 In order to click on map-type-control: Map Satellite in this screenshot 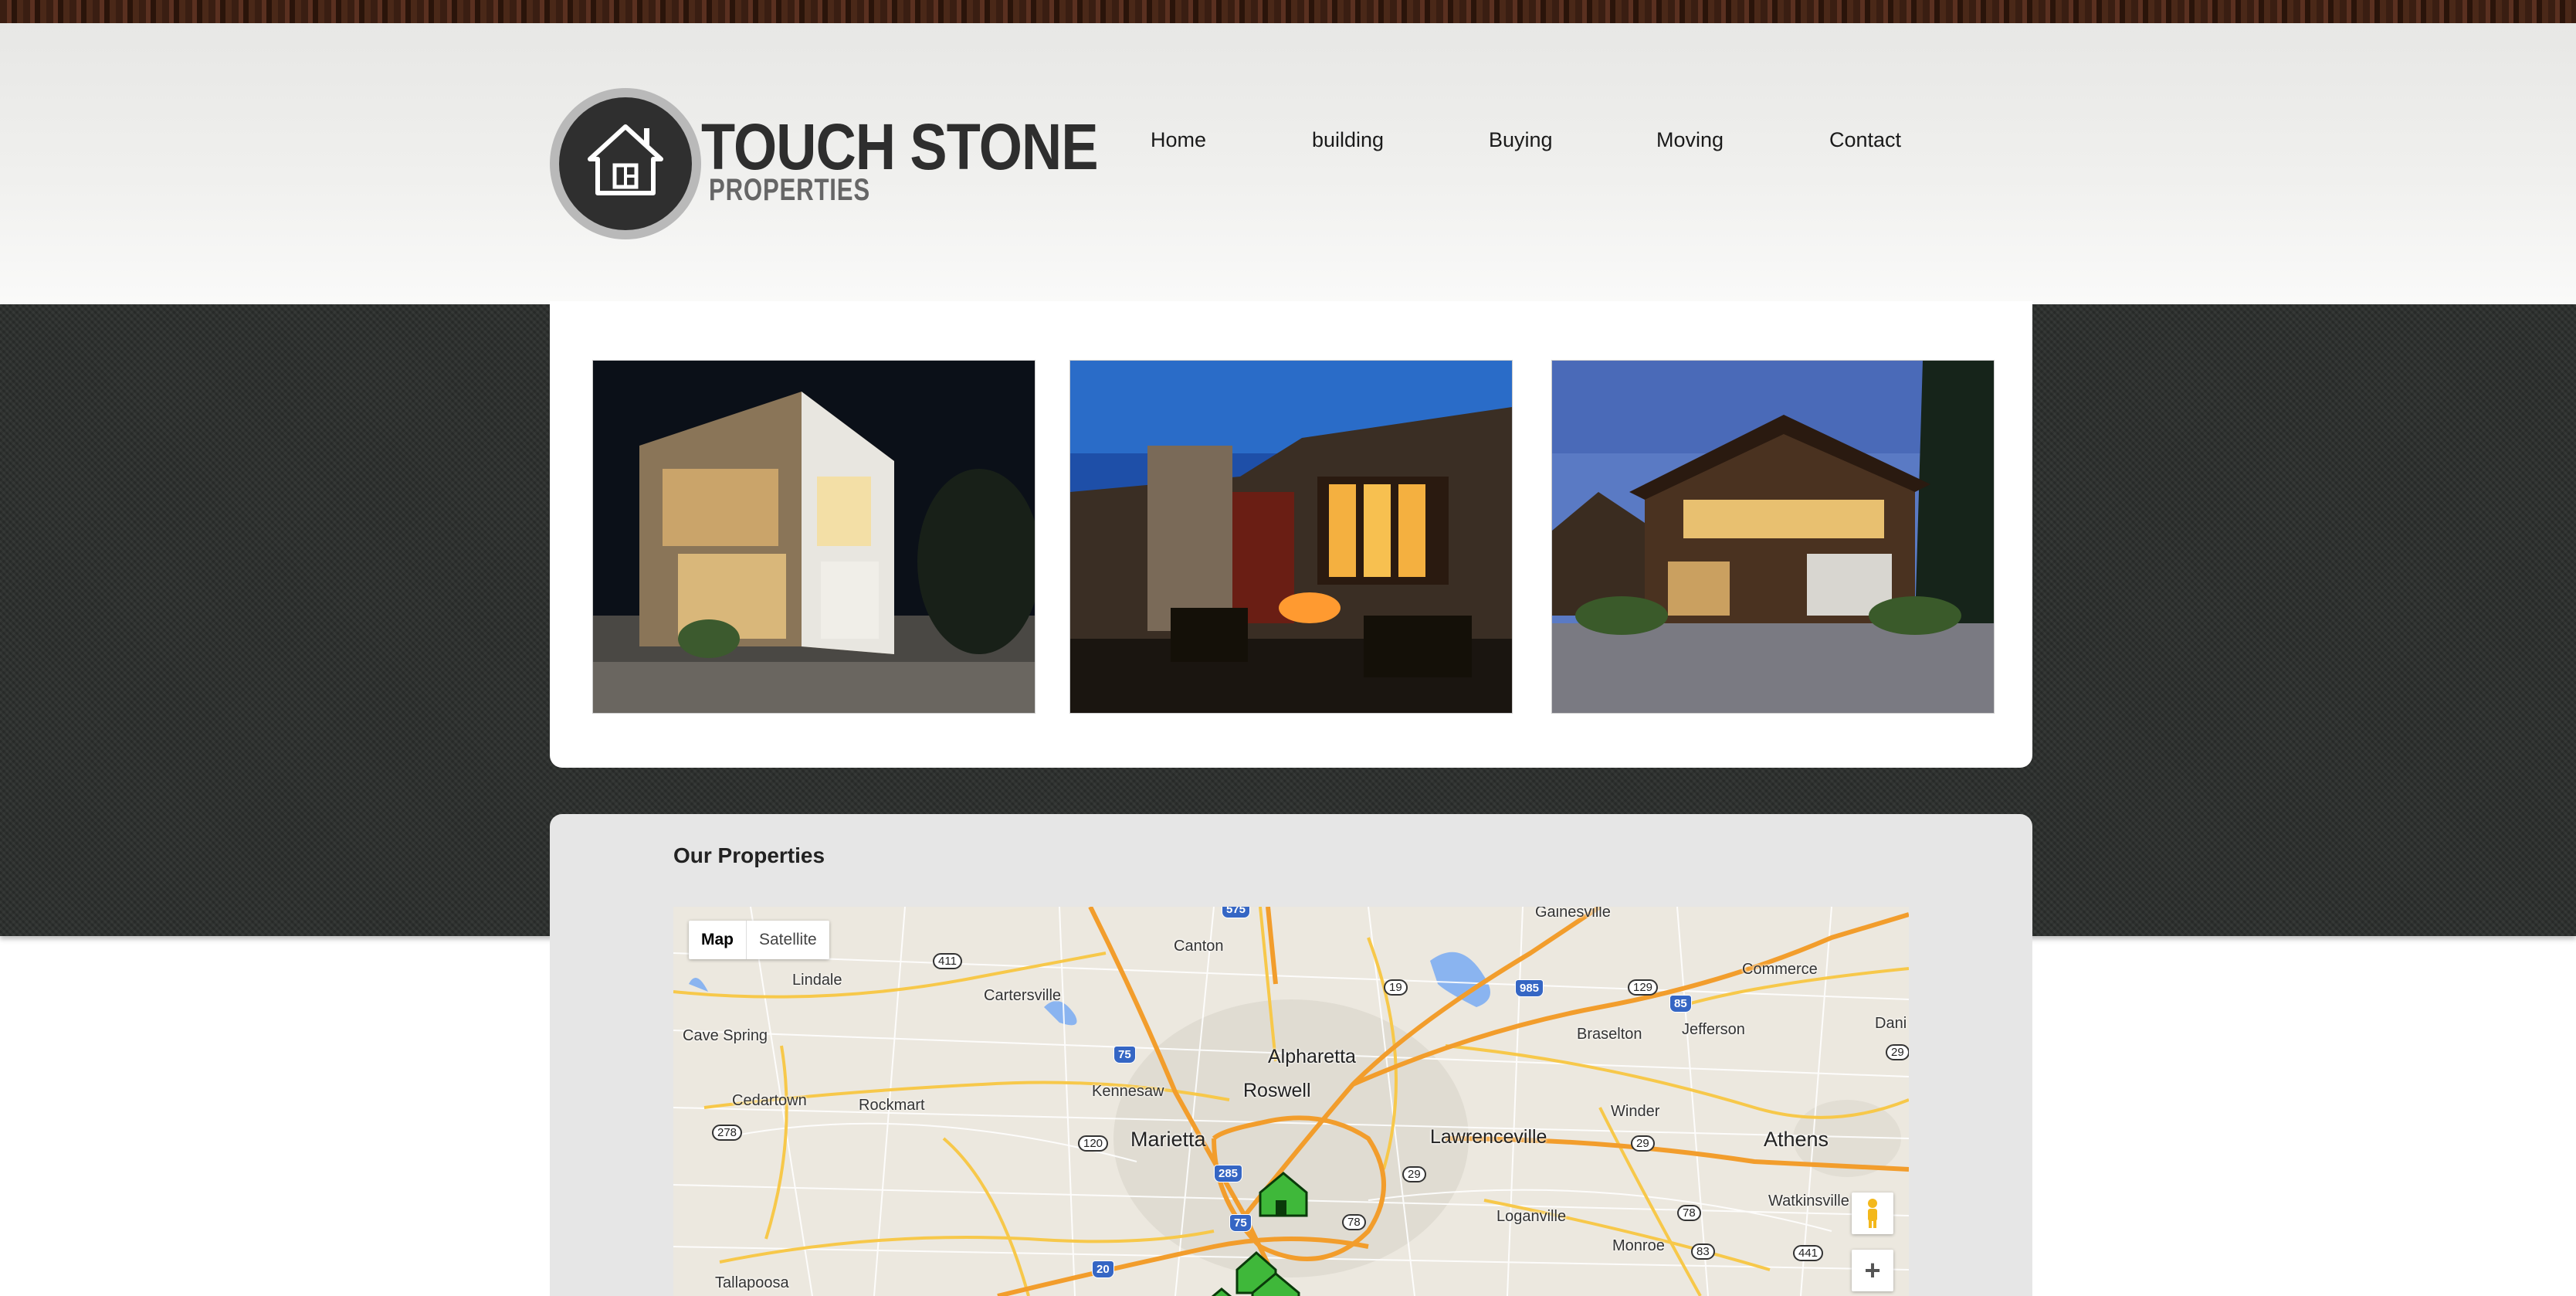, I will do `click(759, 940)`.